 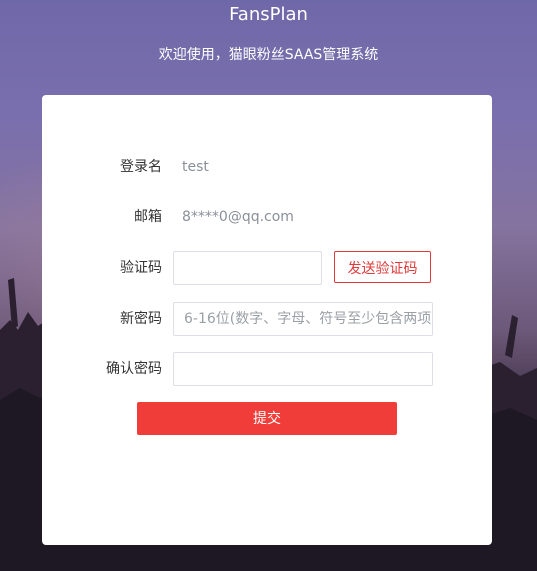 I want to click on confirm-password-label: 确认密码, so click(x=134, y=369).